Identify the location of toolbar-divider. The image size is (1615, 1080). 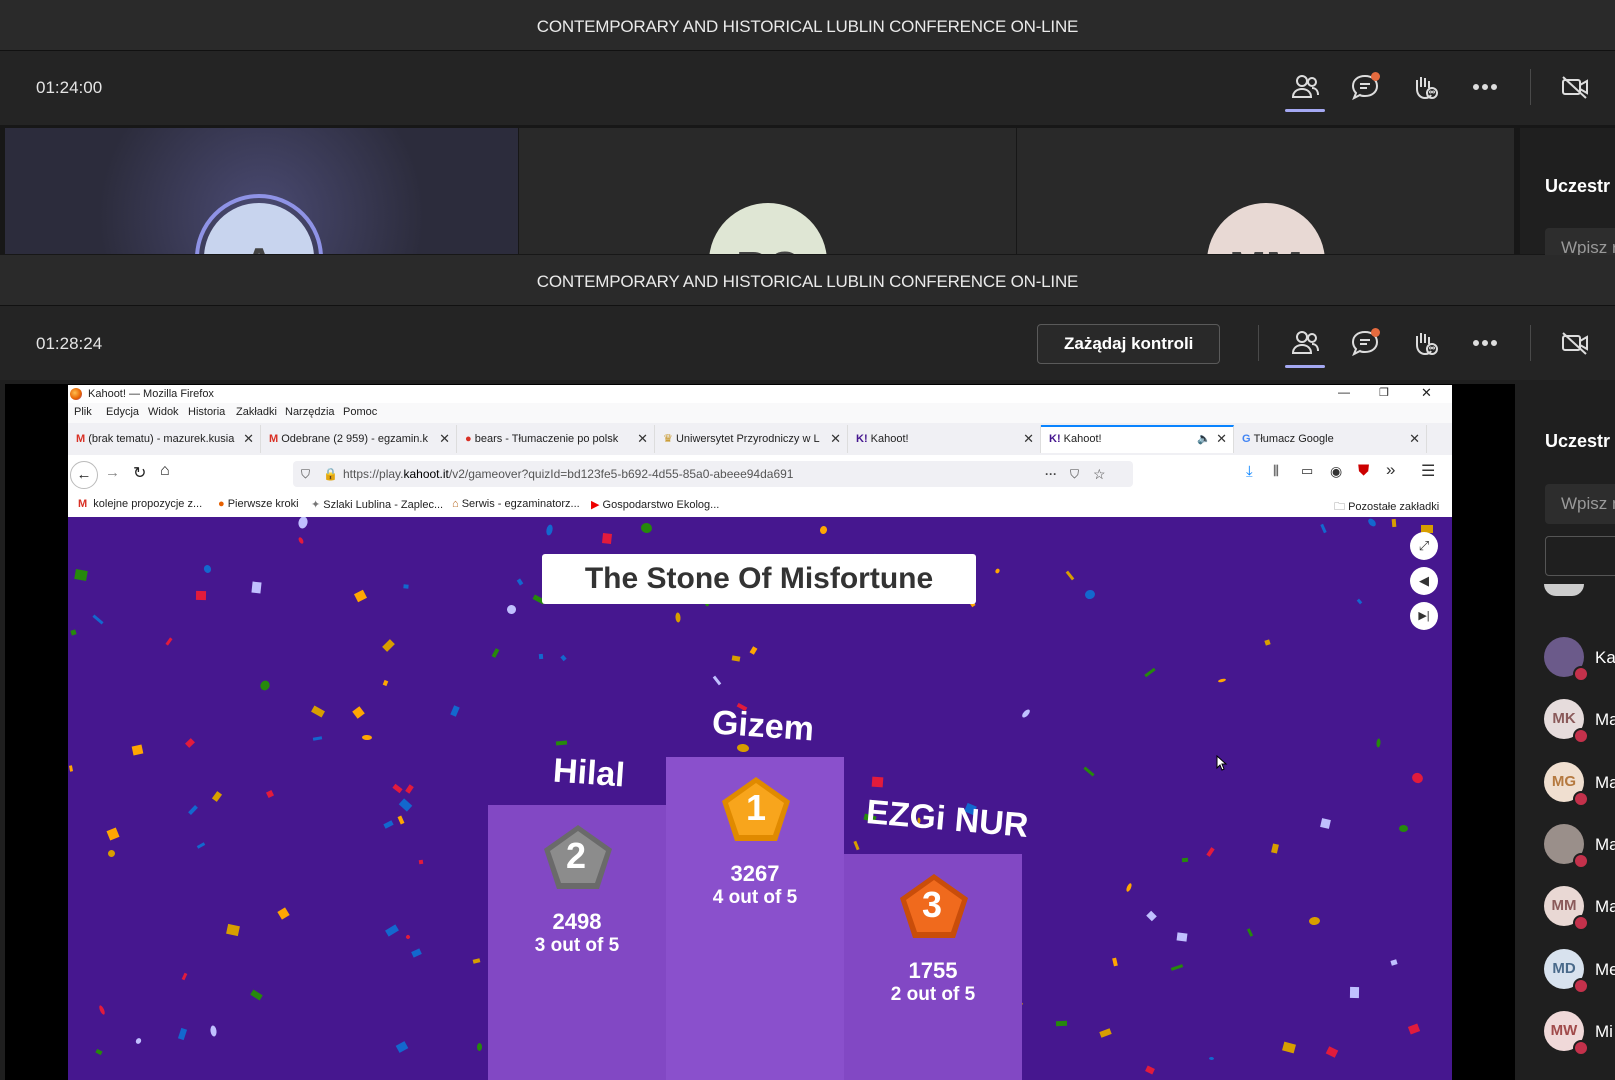
(1530, 343).